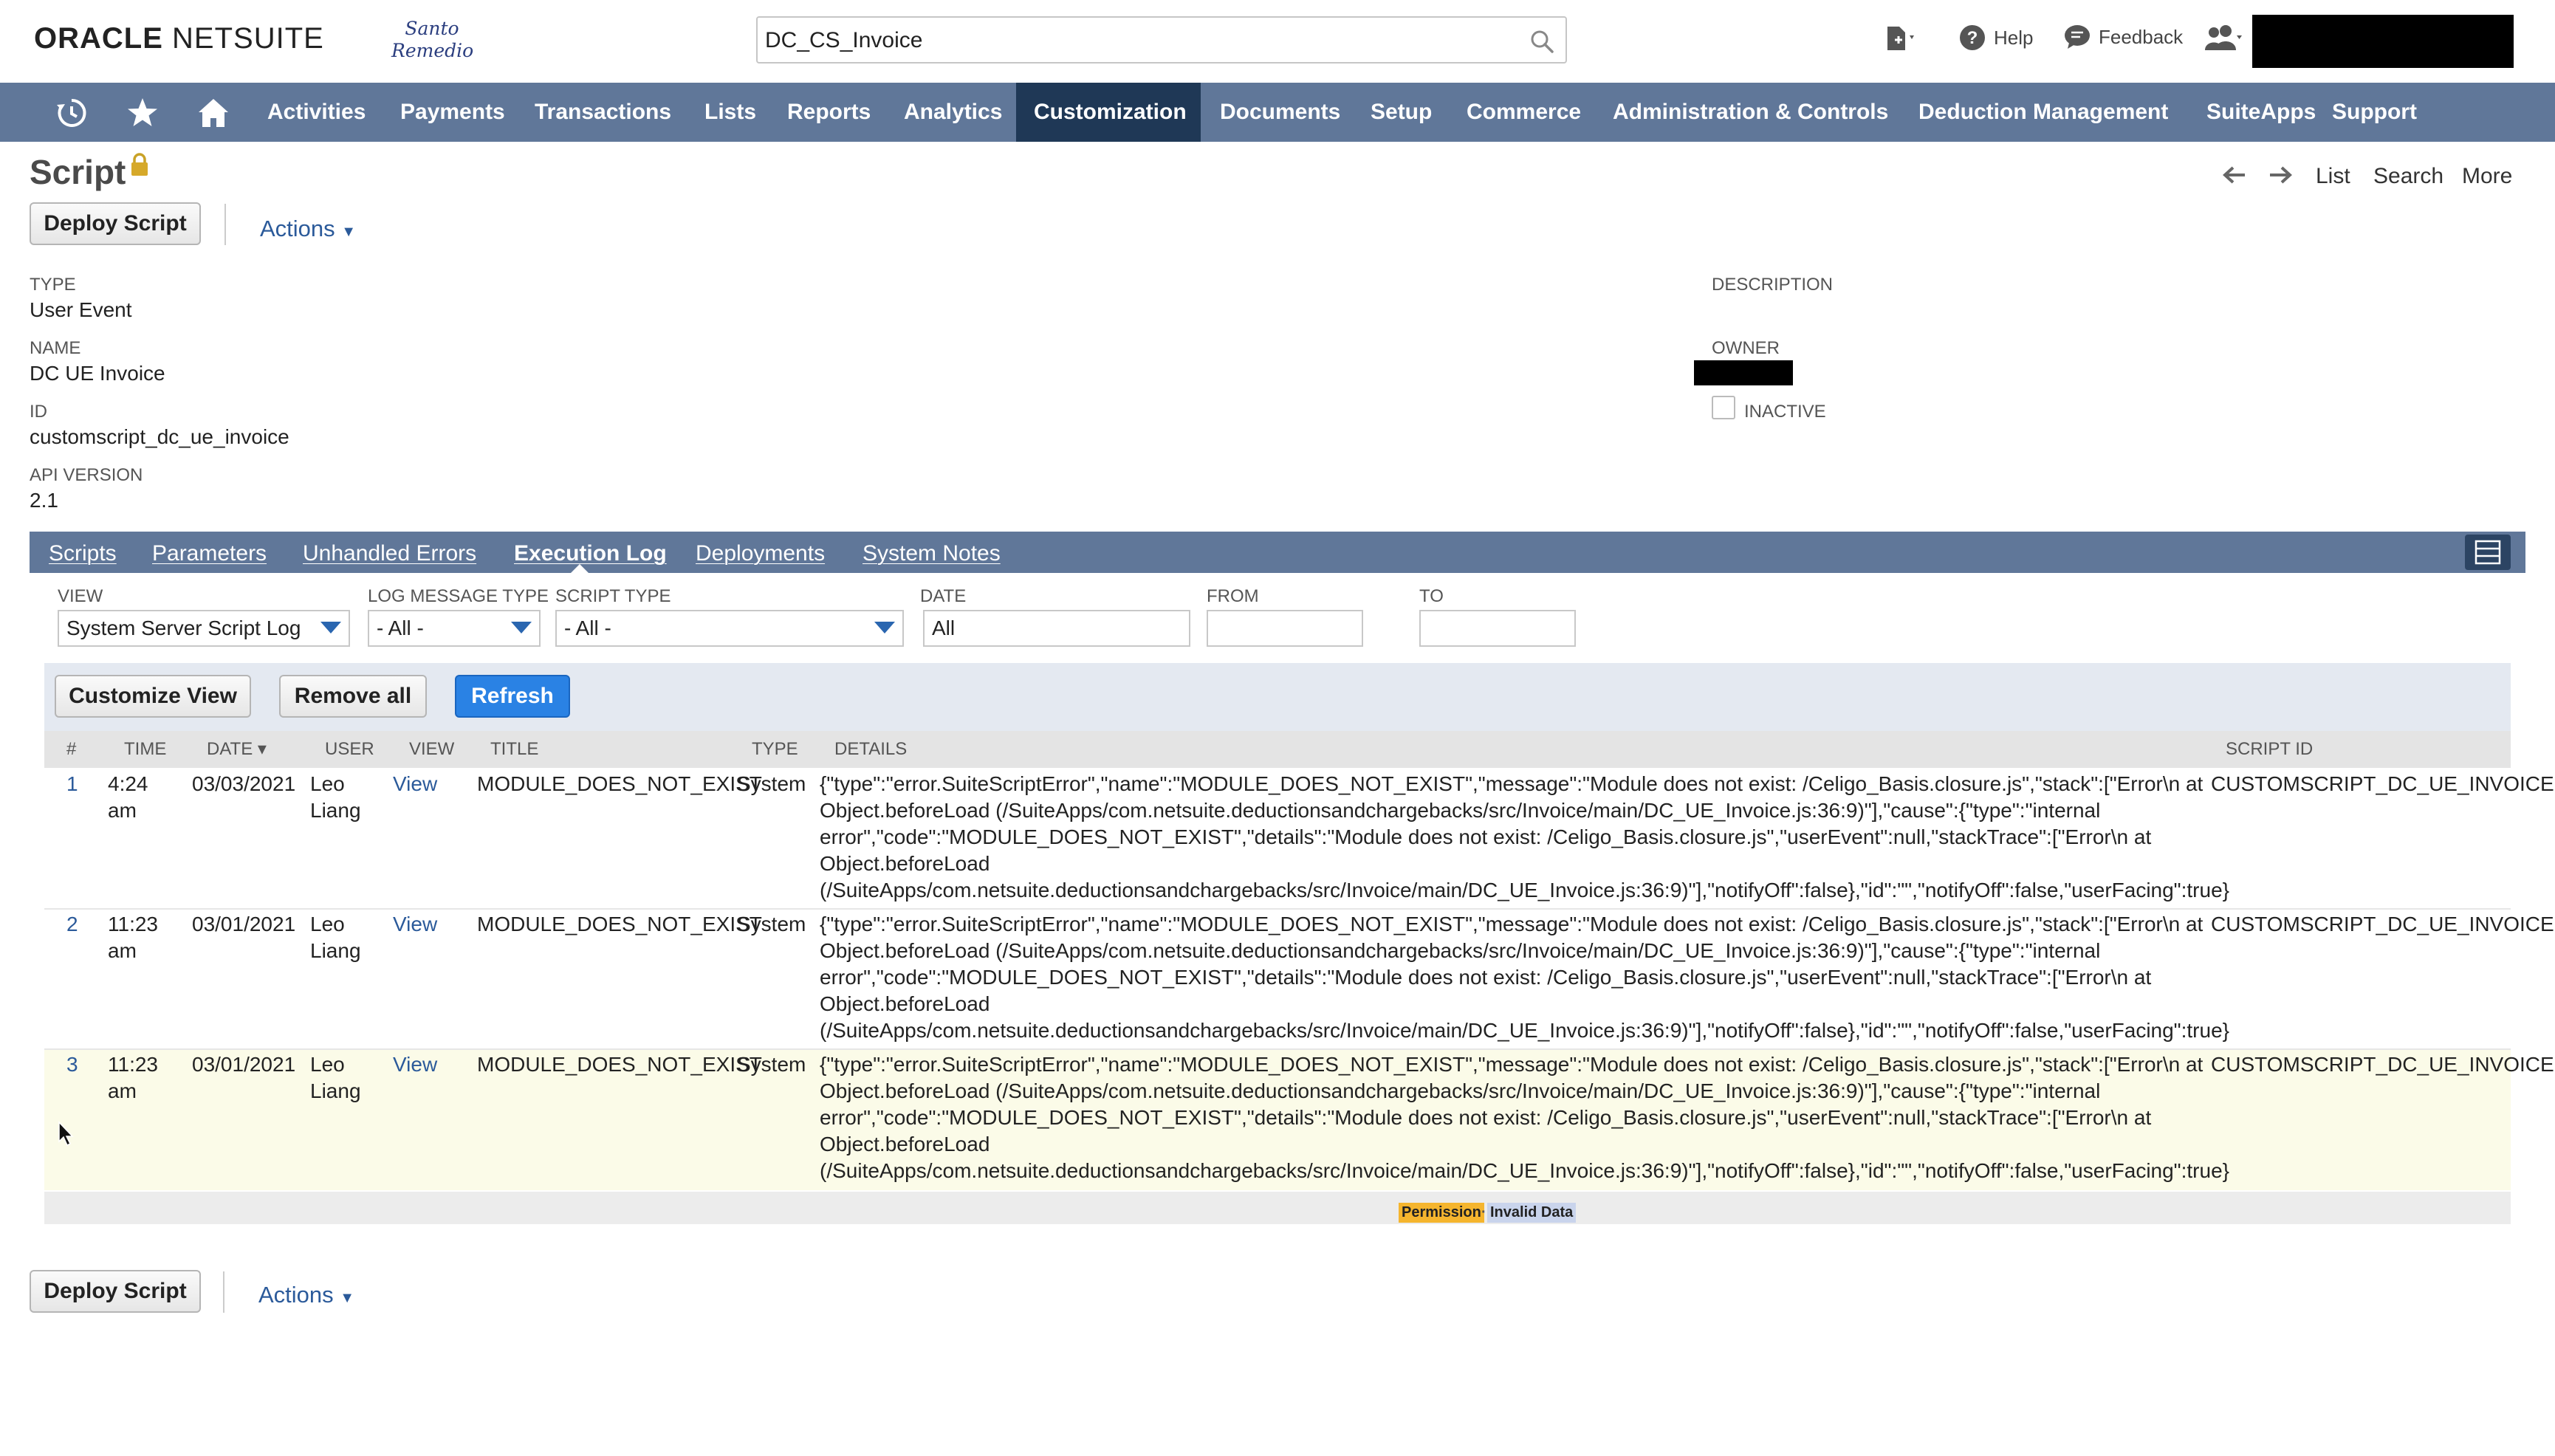 This screenshot has width=2555, height=1456. What do you see at coordinates (1134, 41) in the screenshot?
I see `global-search-input` at bounding box center [1134, 41].